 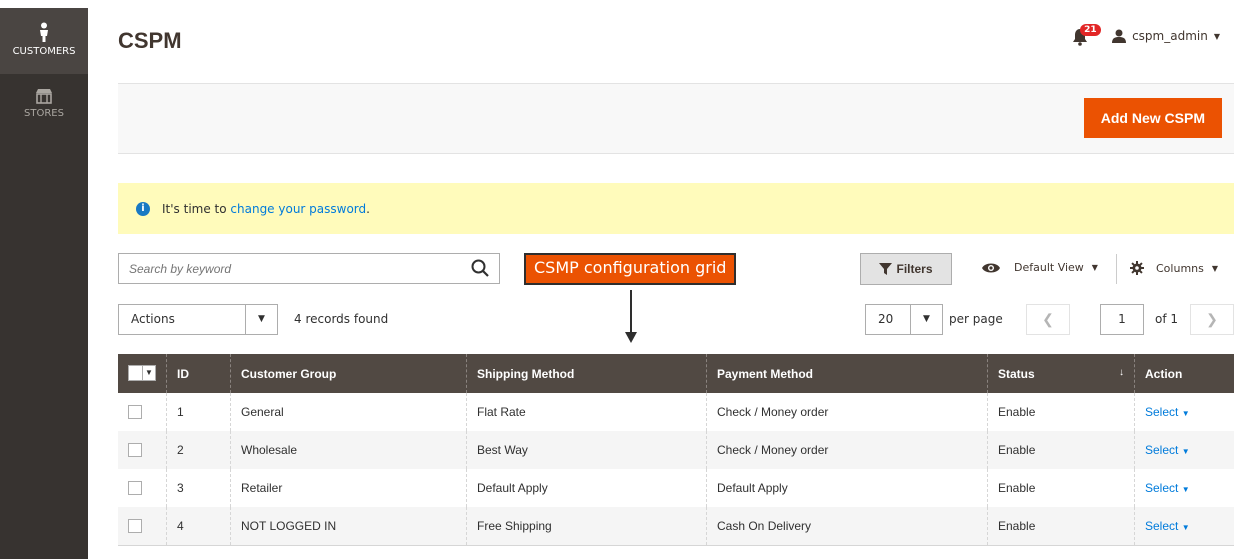 What do you see at coordinates (150, 40) in the screenshot?
I see `page-title: CSPM` at bounding box center [150, 40].